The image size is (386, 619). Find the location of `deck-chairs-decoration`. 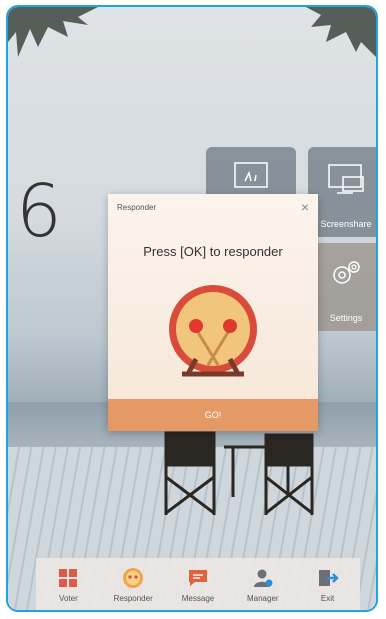

deck-chairs-decoration is located at coordinates (239, 473).